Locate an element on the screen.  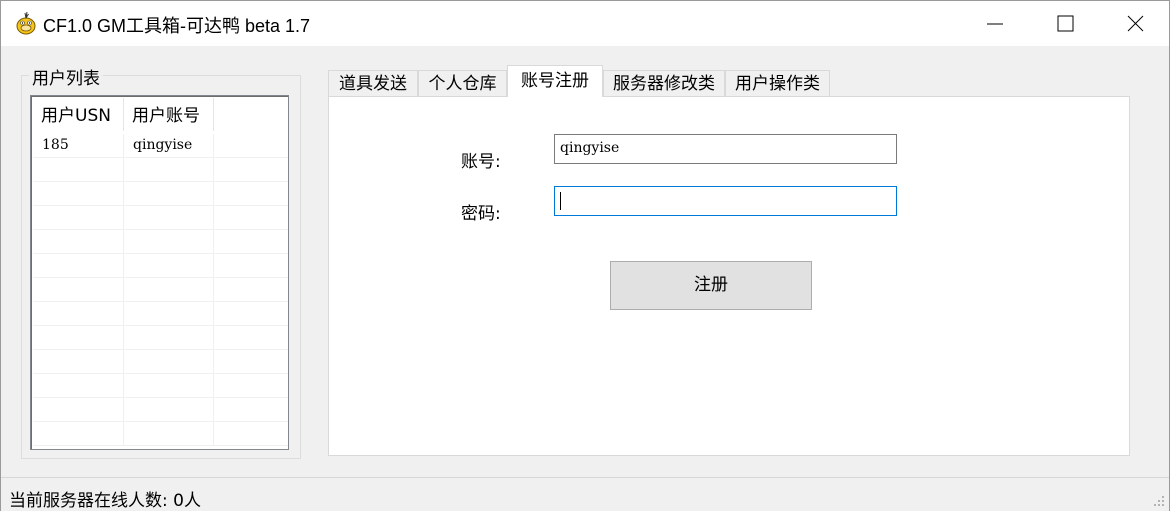
online-count-text: 当前服务器在线人数: 0人 is located at coordinates (105, 501).